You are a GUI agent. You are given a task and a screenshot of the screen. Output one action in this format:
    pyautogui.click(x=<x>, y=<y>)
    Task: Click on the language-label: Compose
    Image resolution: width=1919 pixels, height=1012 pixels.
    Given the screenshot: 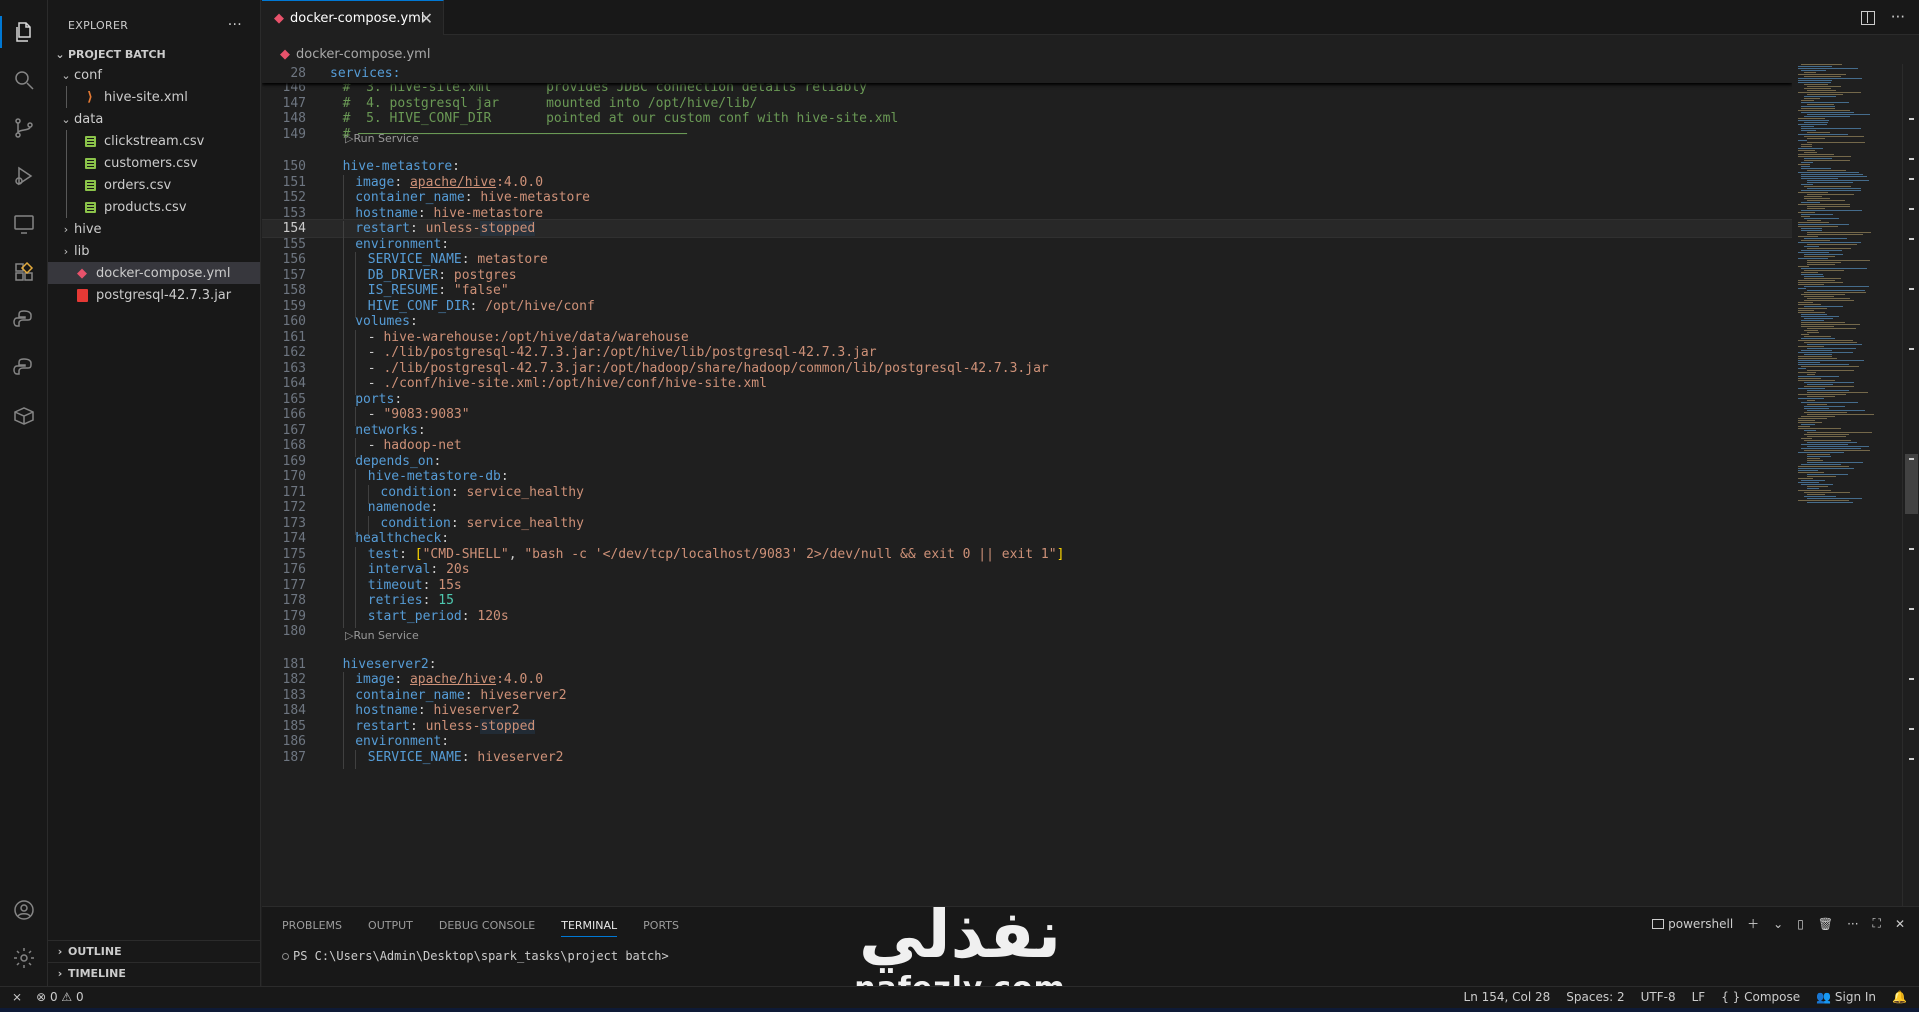 What is the action you would take?
    pyautogui.click(x=1772, y=997)
    